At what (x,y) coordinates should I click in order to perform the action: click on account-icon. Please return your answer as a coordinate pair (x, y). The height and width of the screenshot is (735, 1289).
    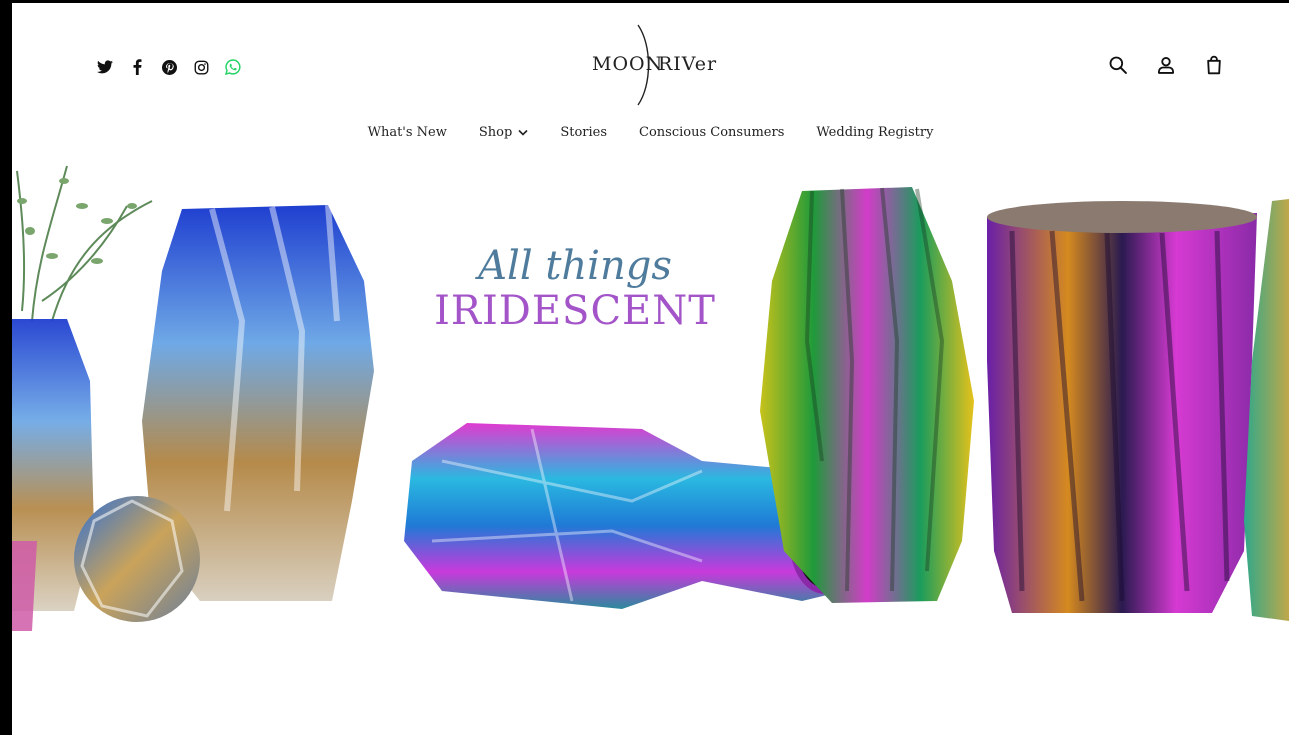
    Looking at the image, I should click on (1166, 65).